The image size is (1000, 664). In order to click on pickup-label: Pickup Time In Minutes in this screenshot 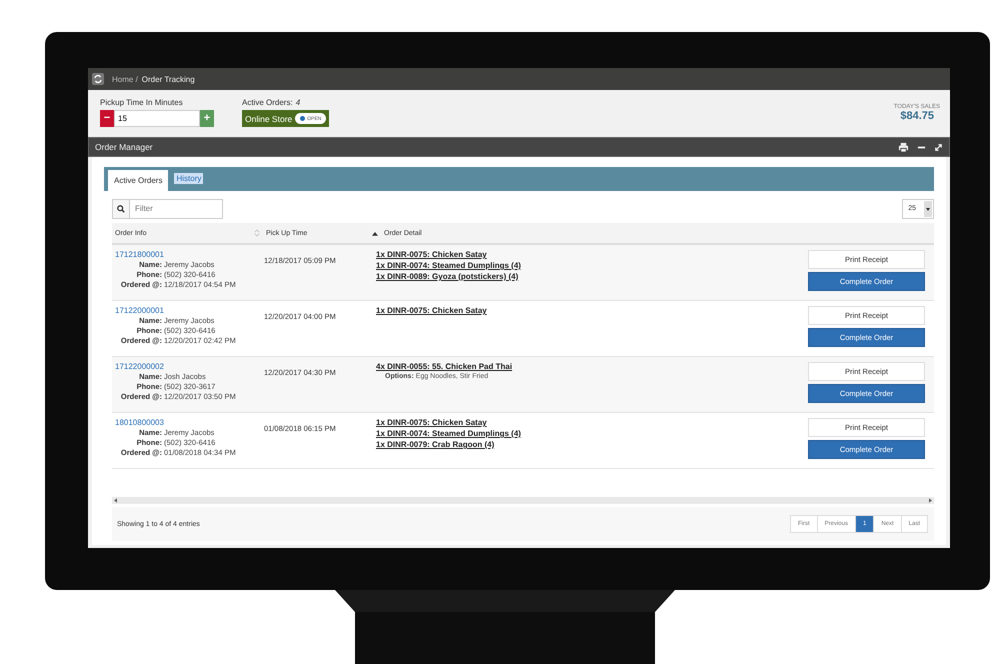, I will do `click(142, 102)`.